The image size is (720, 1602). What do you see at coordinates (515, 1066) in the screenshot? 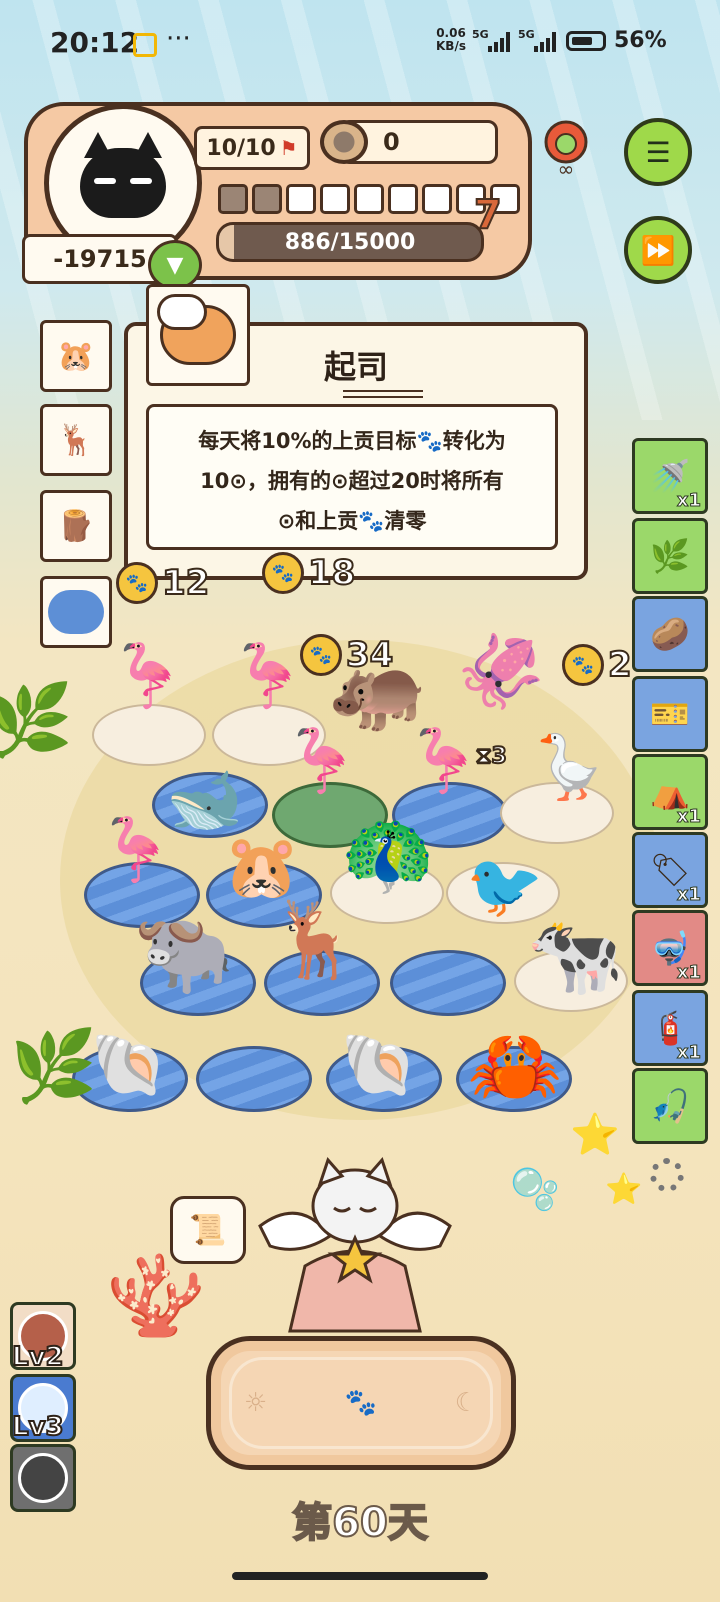
I see `crab-icon: 🦀` at bounding box center [515, 1066].